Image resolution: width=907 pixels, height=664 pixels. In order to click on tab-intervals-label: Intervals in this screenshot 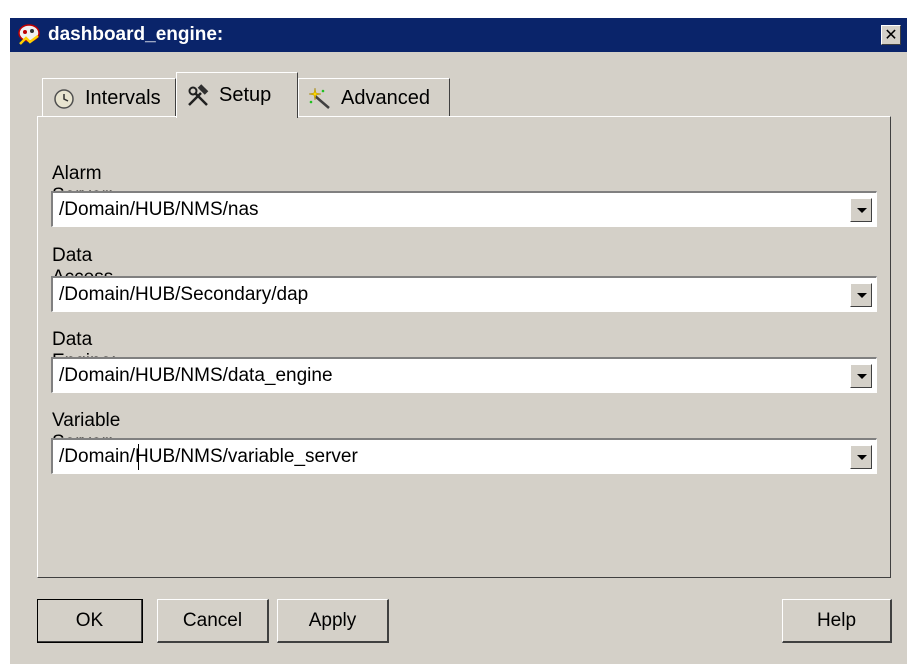, I will do `click(123, 98)`.